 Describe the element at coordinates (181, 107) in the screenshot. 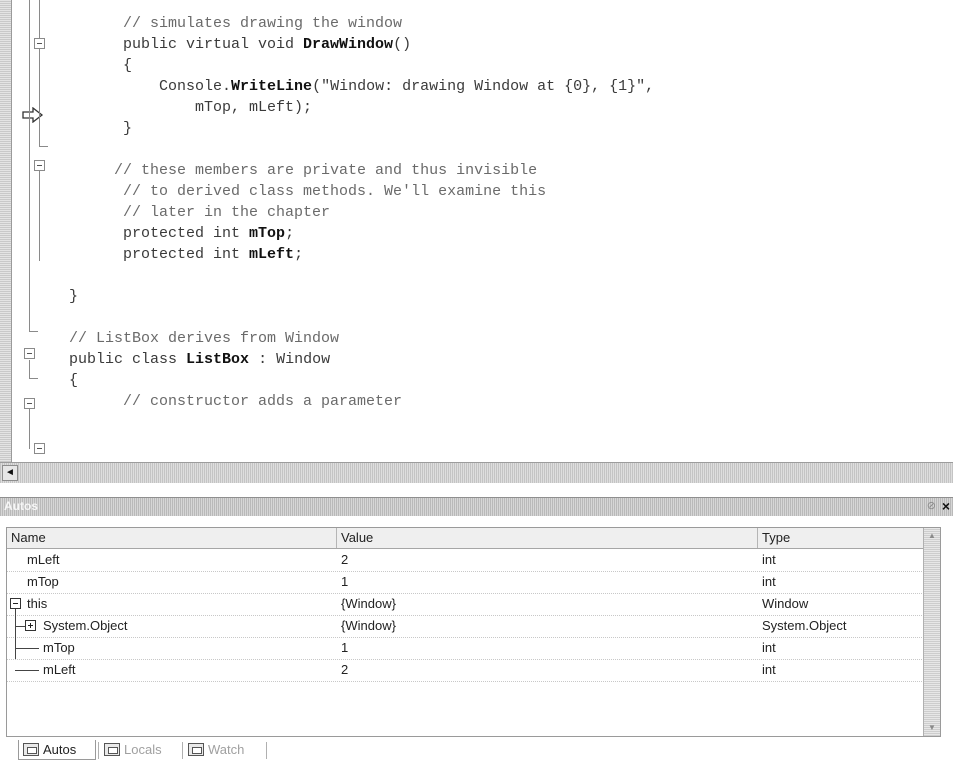

I see `code-line: mTop, mLeft);` at that location.